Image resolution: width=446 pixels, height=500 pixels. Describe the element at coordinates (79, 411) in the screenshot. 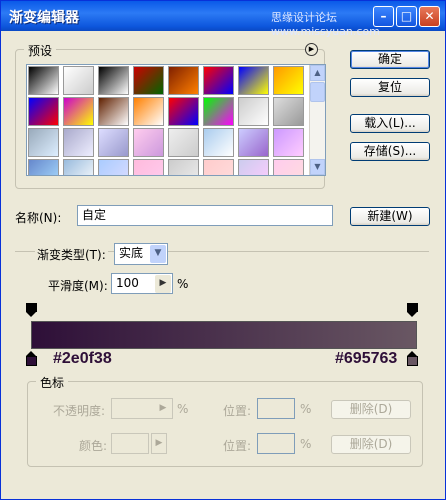

I see `opacity-label: 不透明度:` at that location.